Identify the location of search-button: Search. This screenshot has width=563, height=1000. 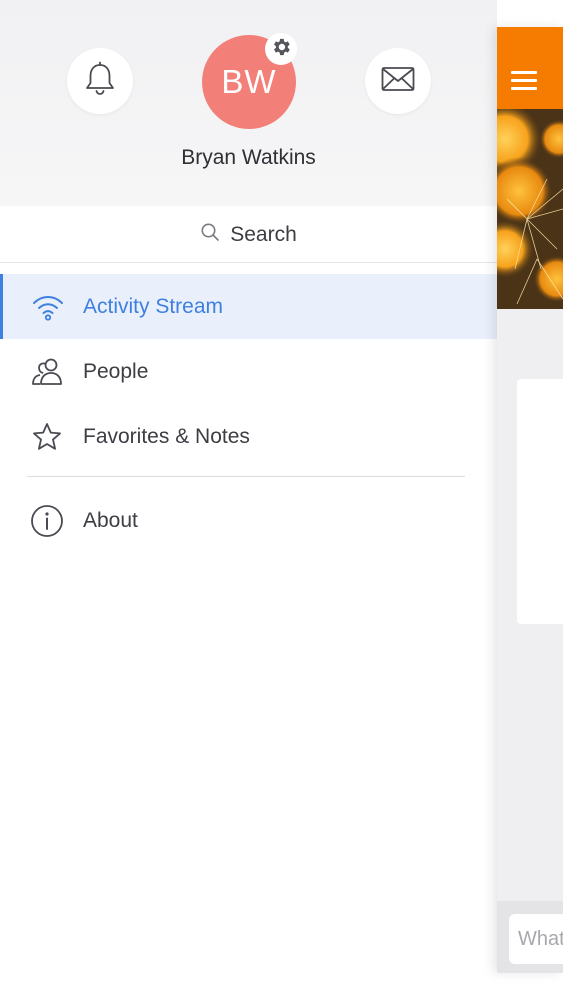
(248, 235).